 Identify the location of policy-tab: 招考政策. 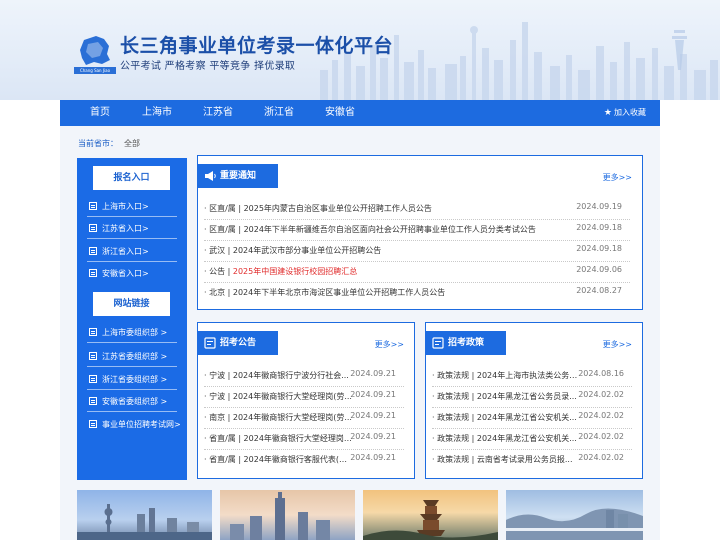
(466, 343).